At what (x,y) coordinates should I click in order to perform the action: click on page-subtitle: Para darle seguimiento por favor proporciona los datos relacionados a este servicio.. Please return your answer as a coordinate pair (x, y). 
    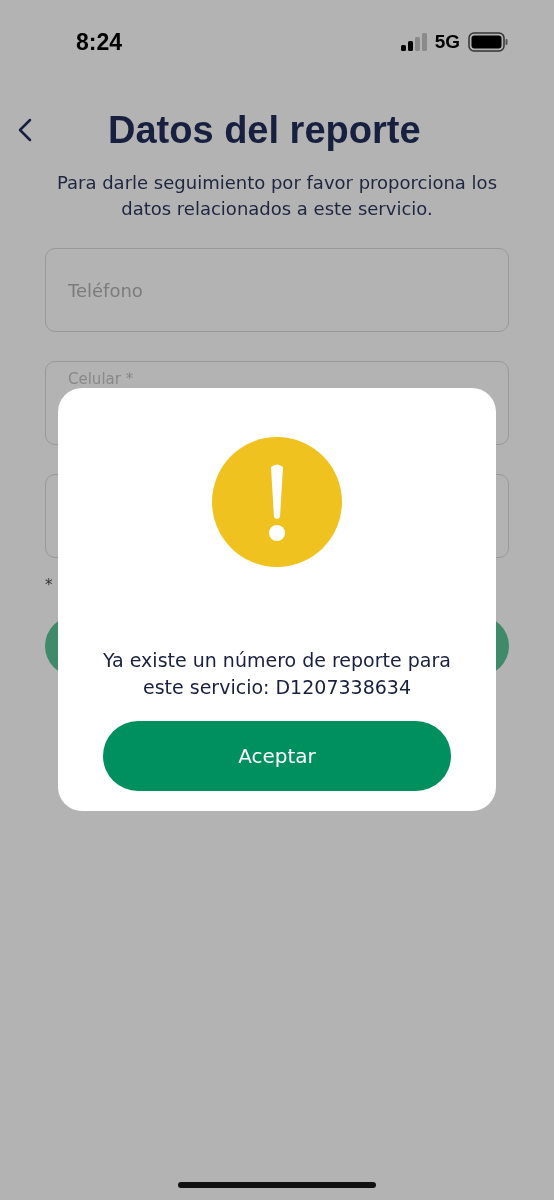
    Looking at the image, I should click on (276, 196).